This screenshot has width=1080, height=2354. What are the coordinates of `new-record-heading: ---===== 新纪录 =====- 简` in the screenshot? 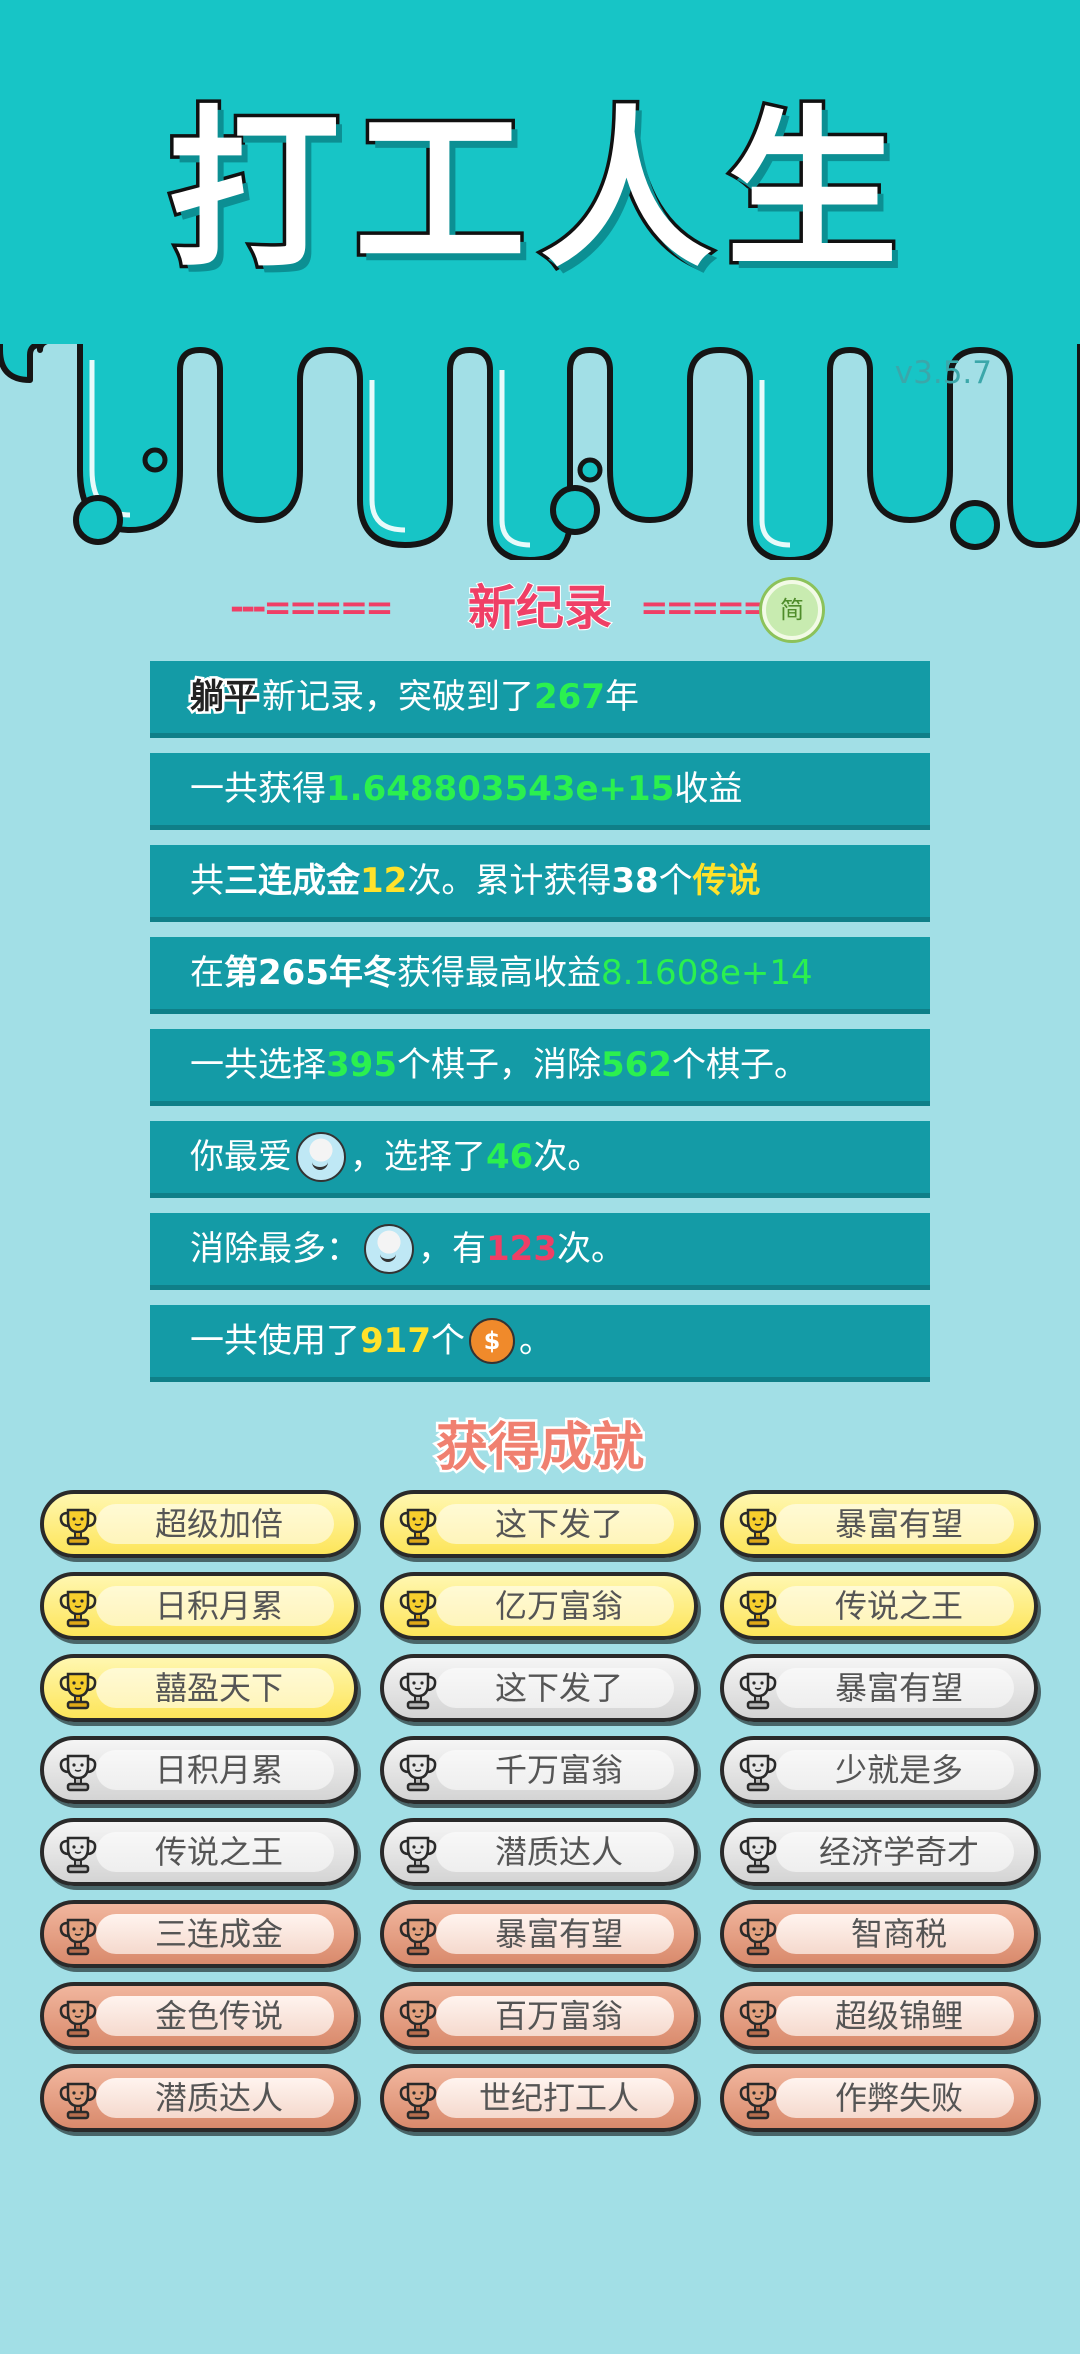 It's located at (540, 609).